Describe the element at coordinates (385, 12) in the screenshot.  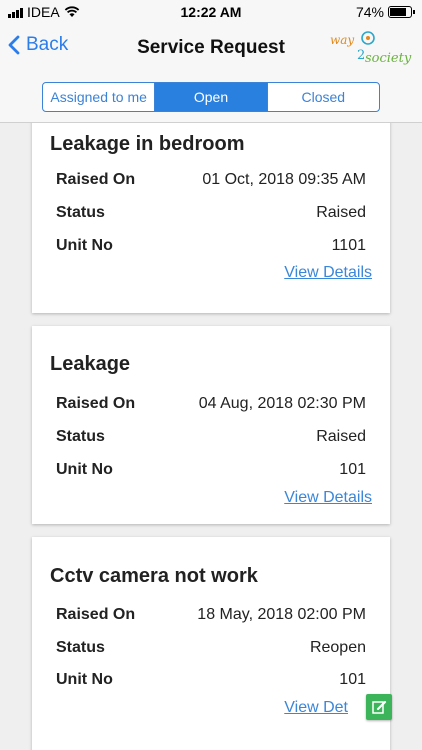
I see `battery-info: 74%` at that location.